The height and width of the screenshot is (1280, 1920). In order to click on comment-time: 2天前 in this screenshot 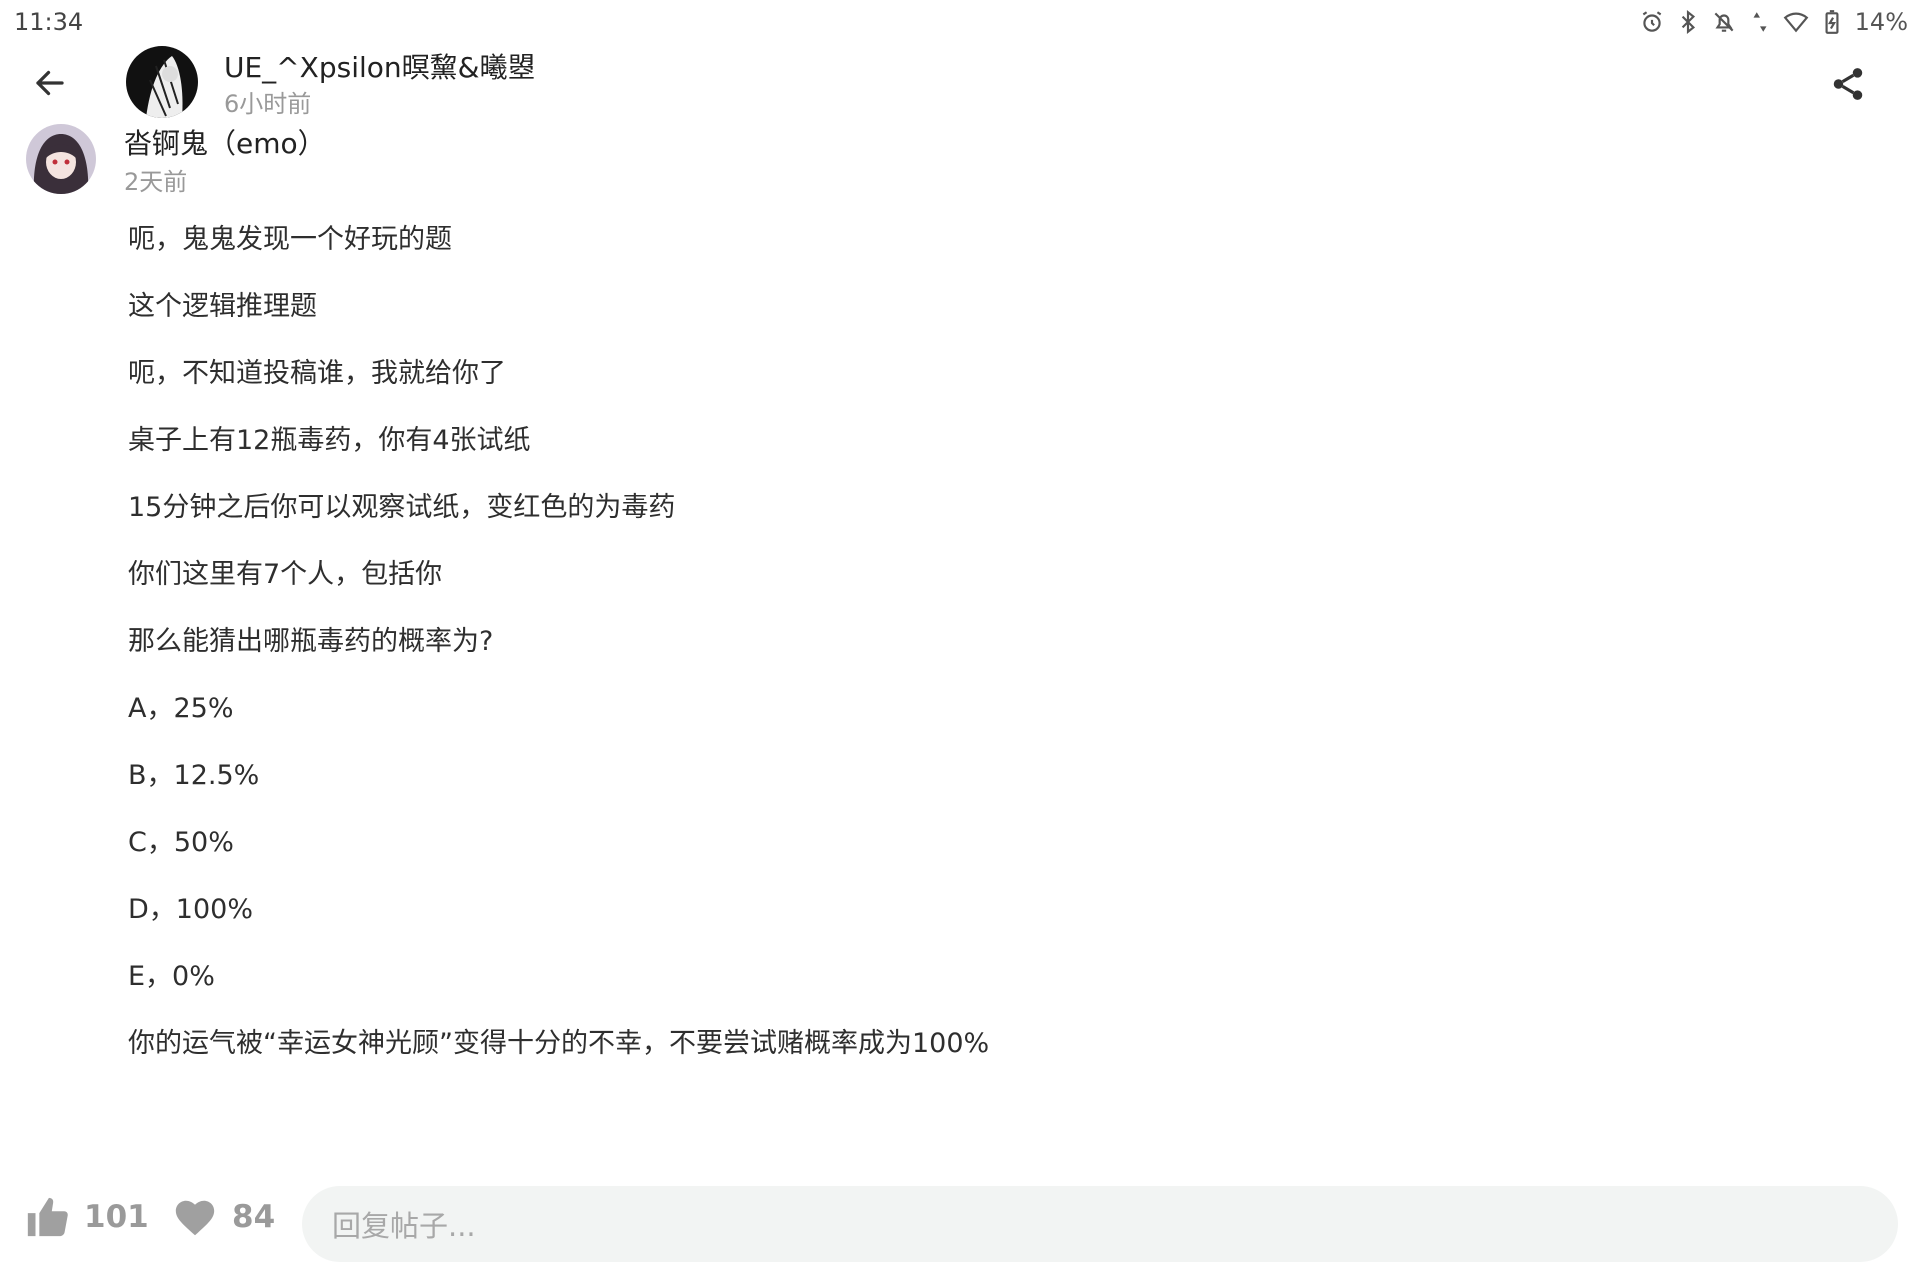, I will do `click(156, 182)`.